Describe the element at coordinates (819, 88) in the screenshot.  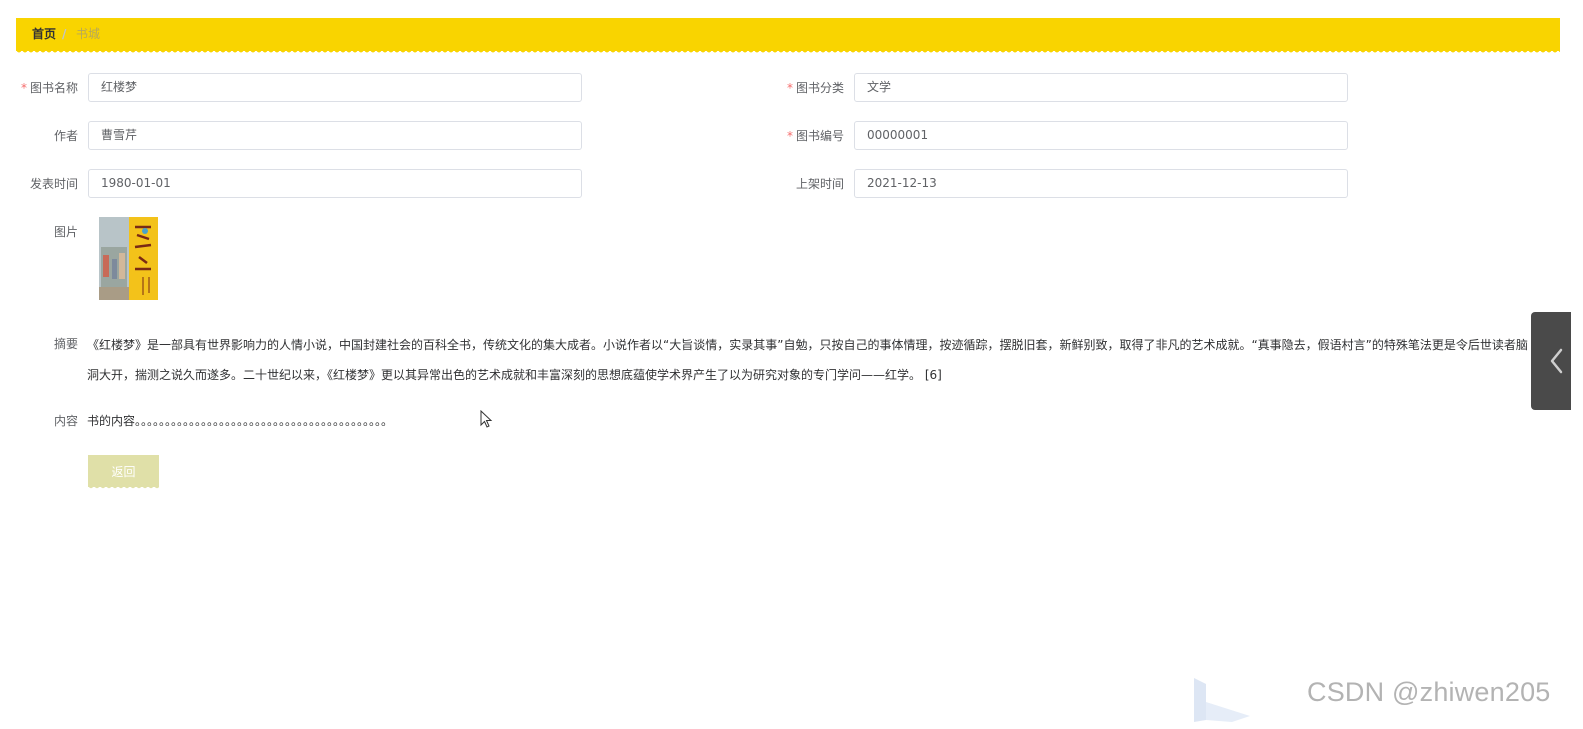
I see `category-label-text: 图书分类` at that location.